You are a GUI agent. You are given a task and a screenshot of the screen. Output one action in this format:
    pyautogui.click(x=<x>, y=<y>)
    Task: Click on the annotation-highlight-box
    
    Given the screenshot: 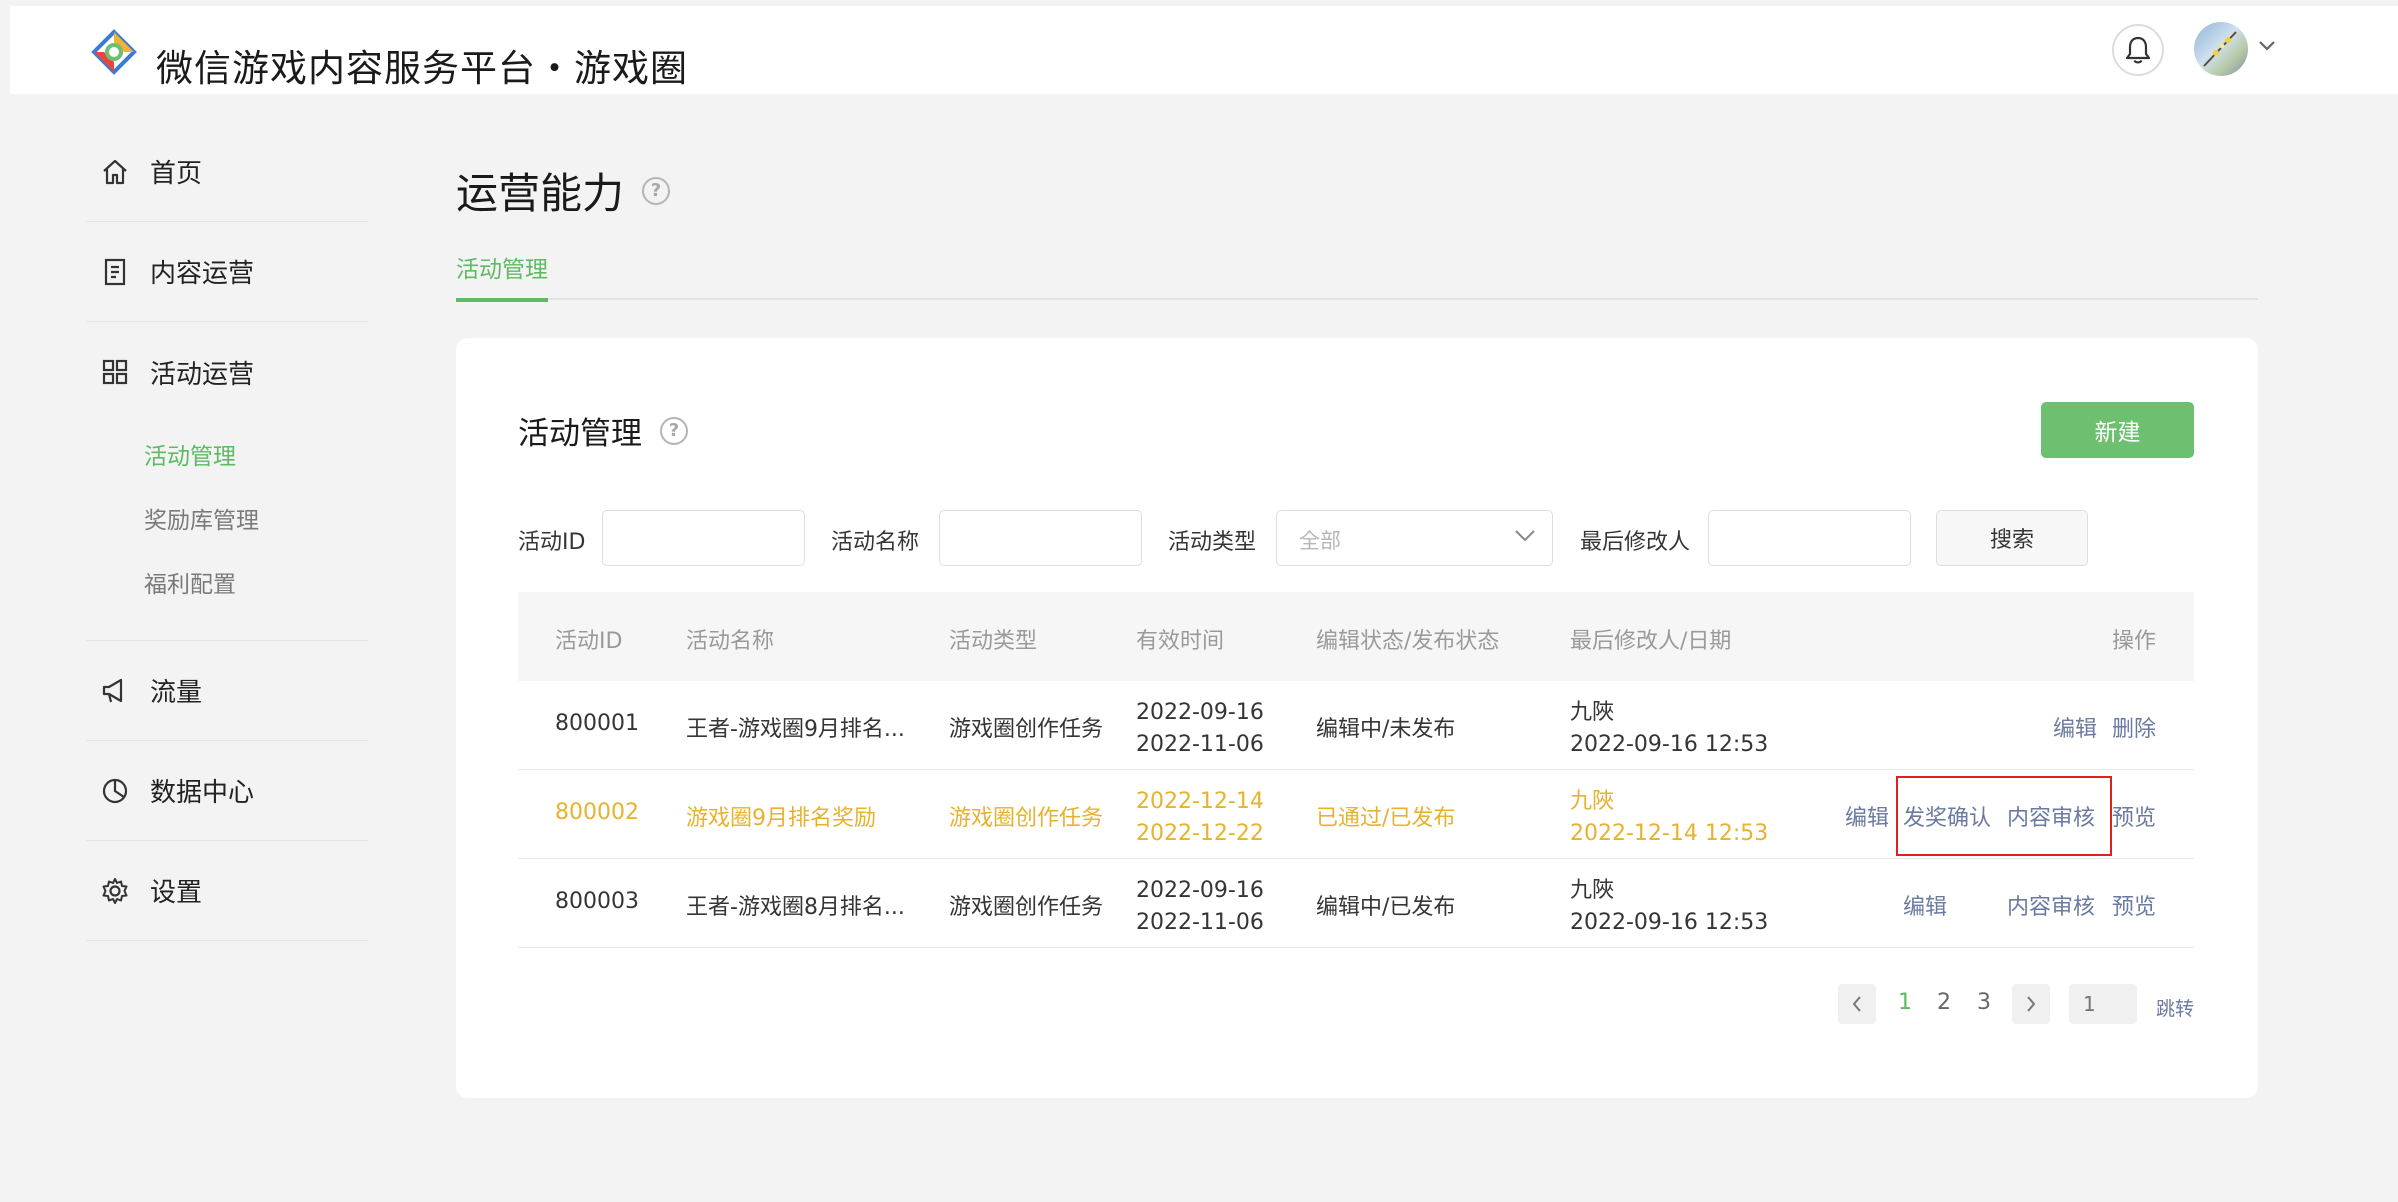 What is the action you would take?
    pyautogui.click(x=2004, y=816)
    